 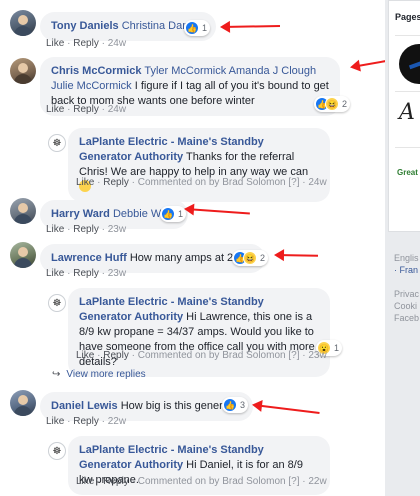 I want to click on view-more-replies: ↪ View more replies, so click(x=99, y=374).